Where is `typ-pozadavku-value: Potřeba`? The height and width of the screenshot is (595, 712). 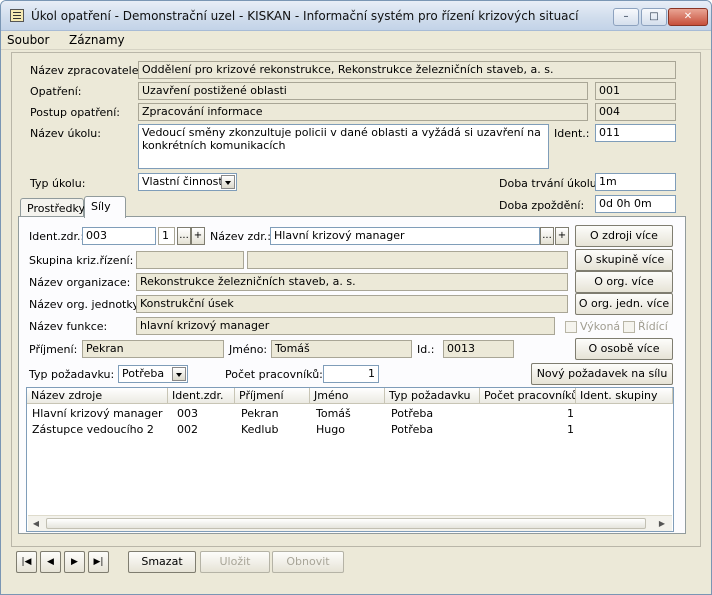
typ-pozadavku-value: Potřeba is located at coordinates (143, 373).